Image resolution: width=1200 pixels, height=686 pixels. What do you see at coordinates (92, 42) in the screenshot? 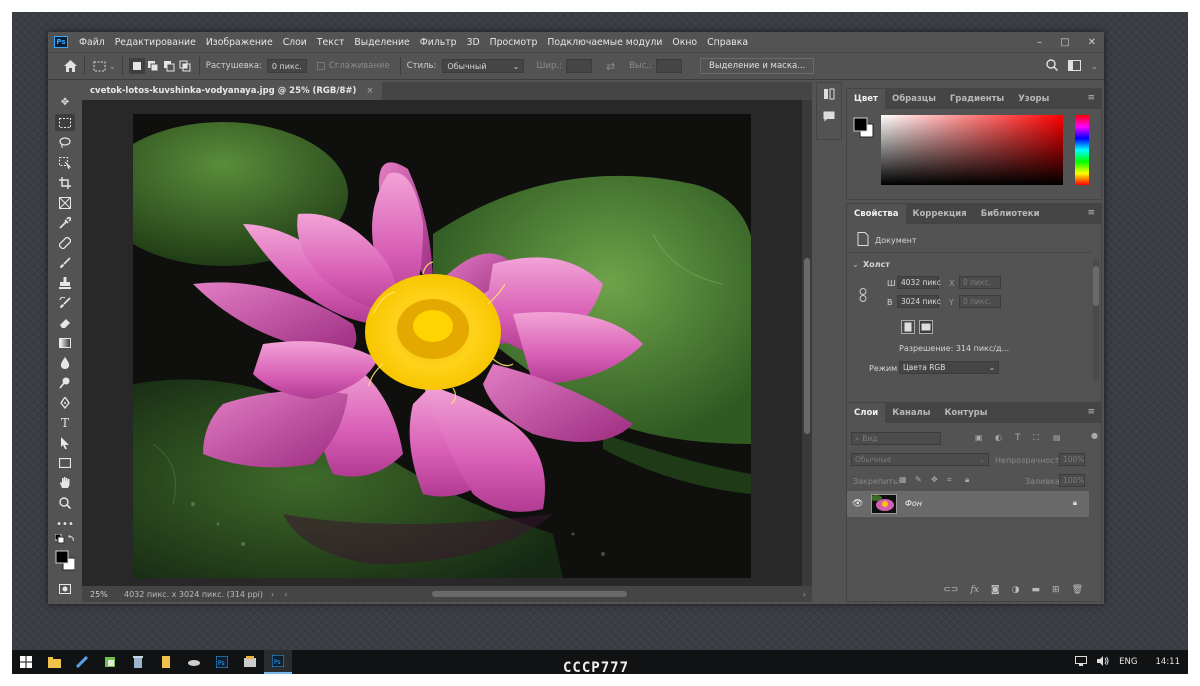
I see `menu-file: Файл` at bounding box center [92, 42].